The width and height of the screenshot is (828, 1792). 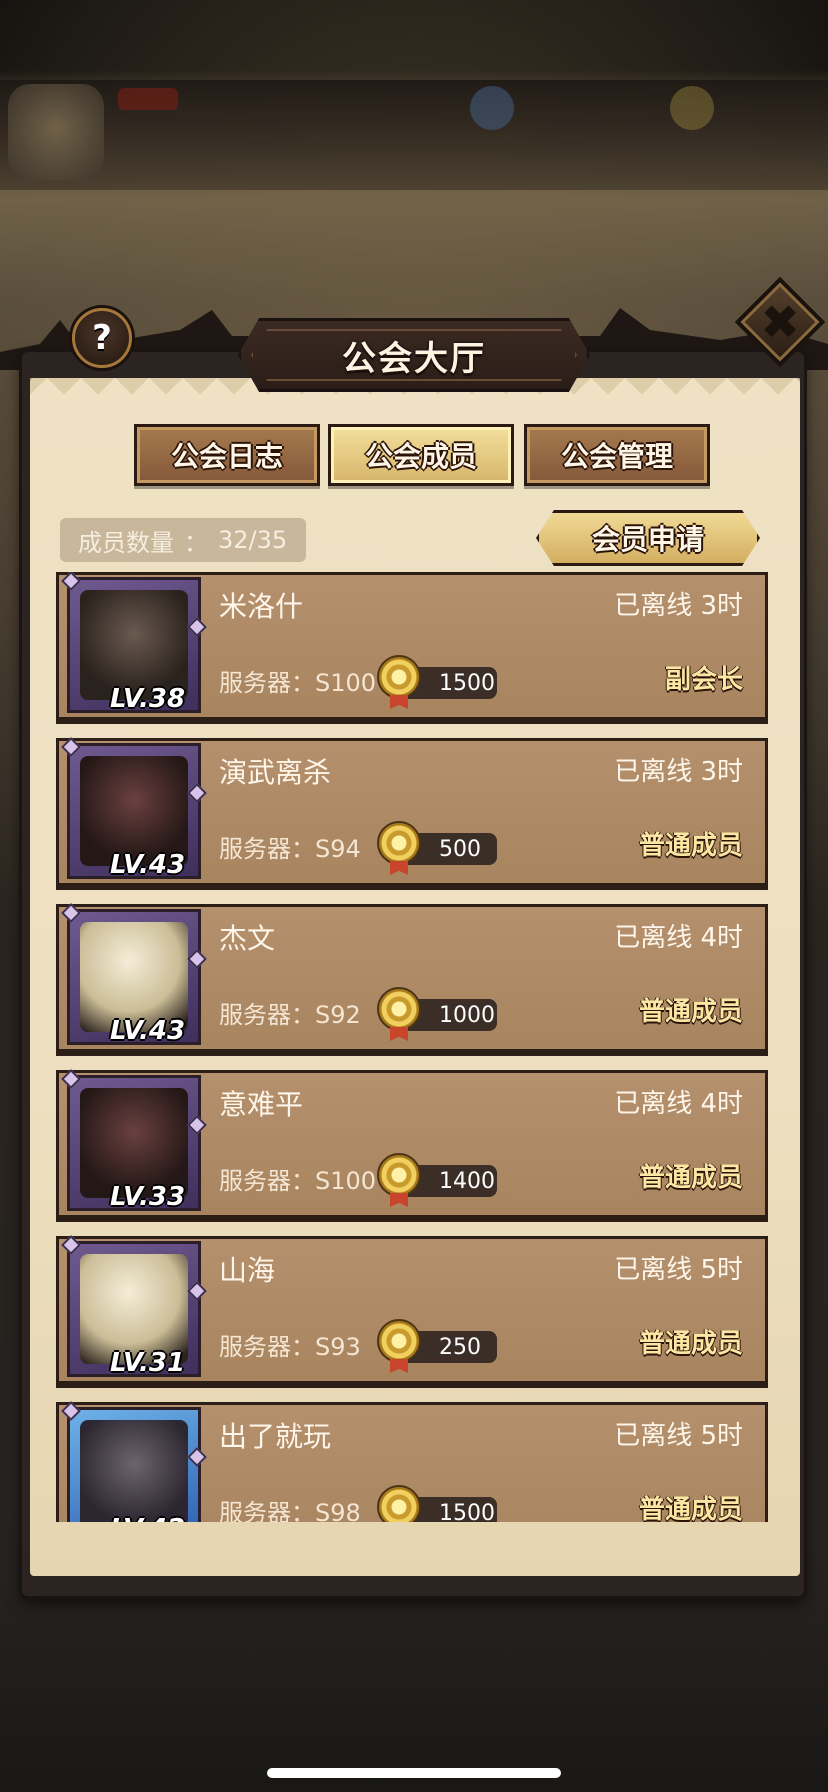 I want to click on member-level: LV.38, so click(x=148, y=699).